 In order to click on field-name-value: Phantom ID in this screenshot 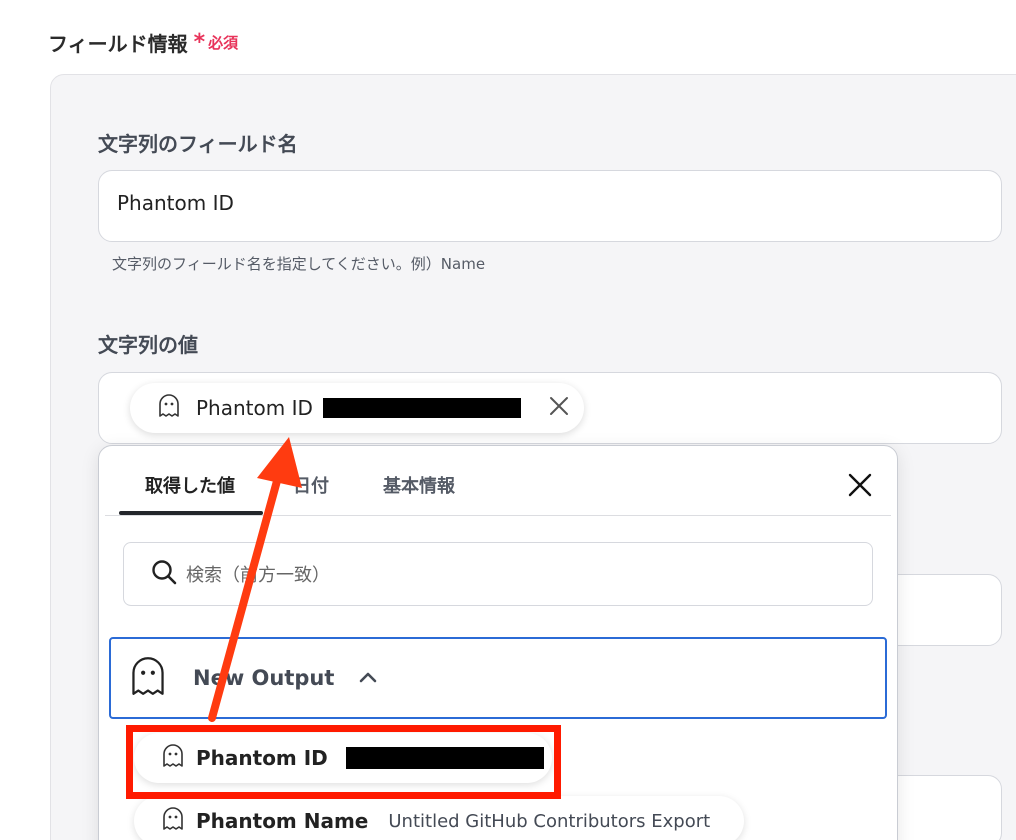, I will do `click(175, 203)`.